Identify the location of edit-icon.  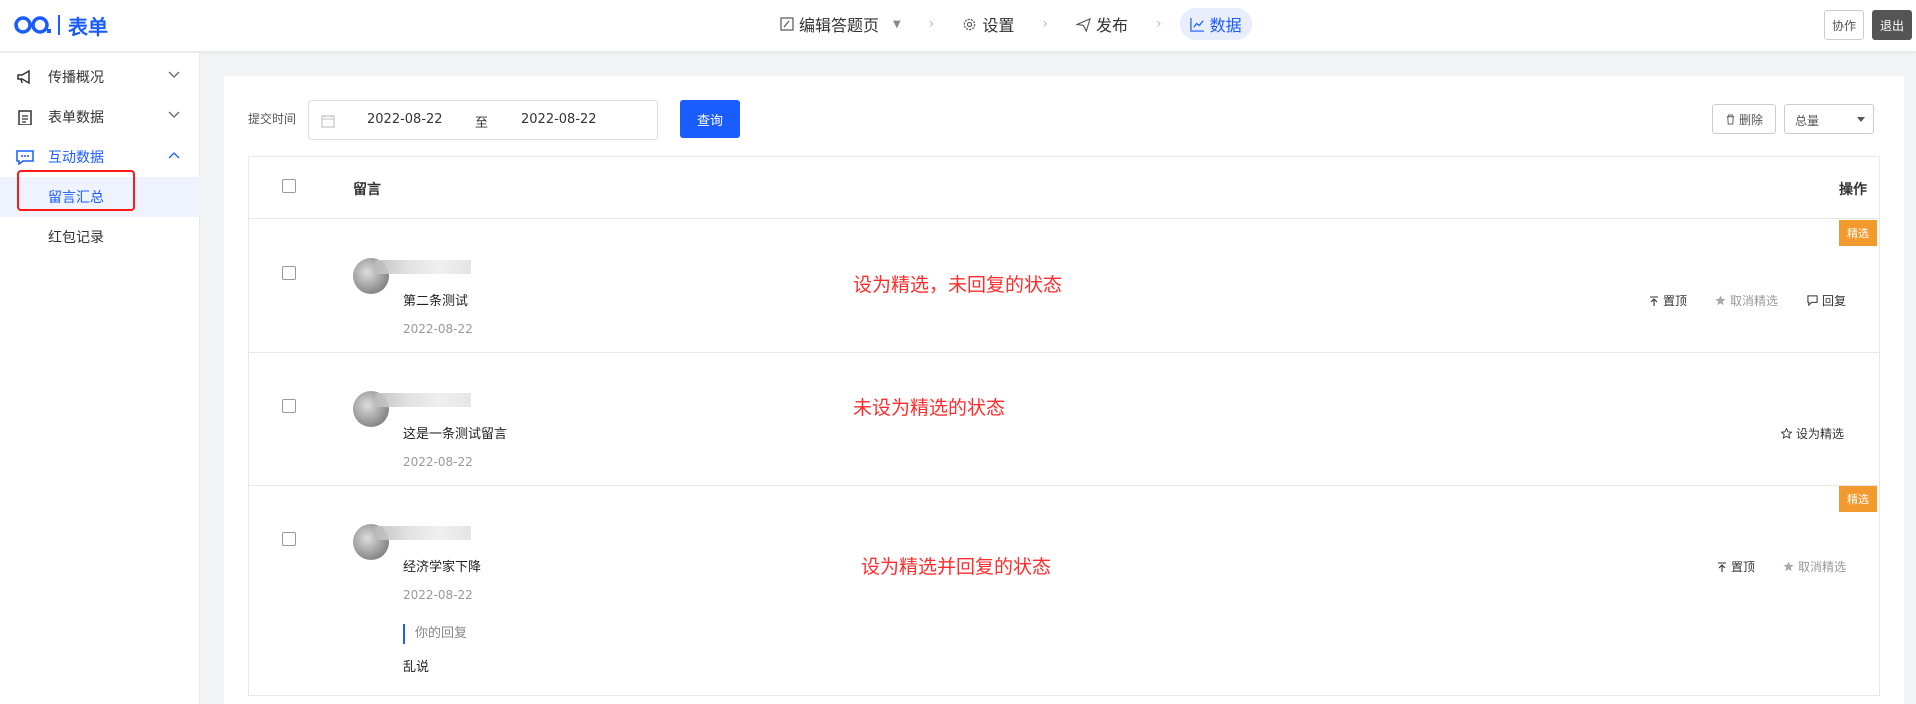
(787, 24).